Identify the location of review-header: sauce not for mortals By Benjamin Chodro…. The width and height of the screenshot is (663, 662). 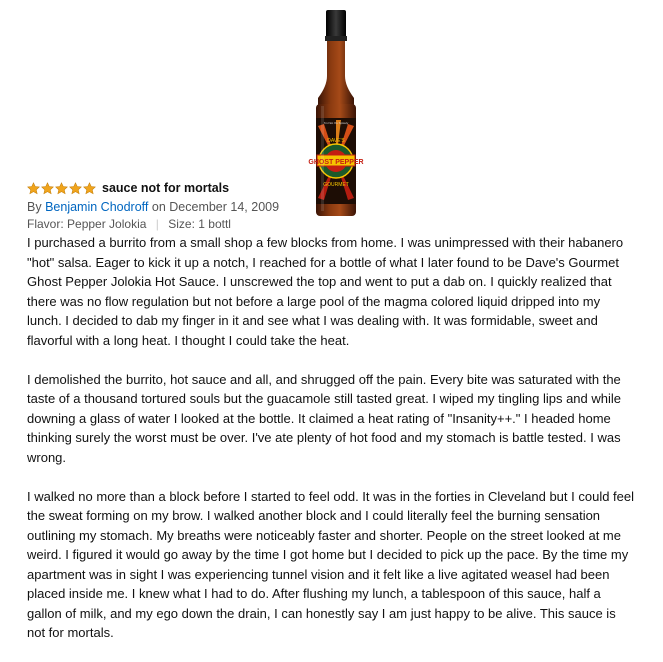
(177, 206).